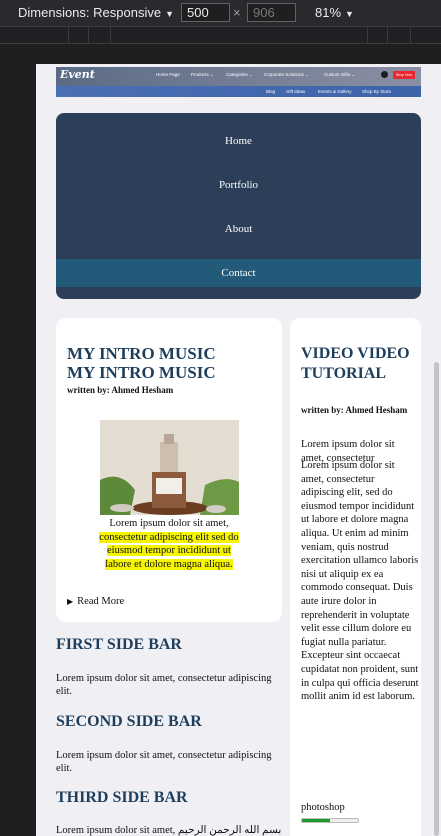  What do you see at coordinates (296, 91) in the screenshot?
I see `nav-item-gift-ideas: Gift Ideas` at bounding box center [296, 91].